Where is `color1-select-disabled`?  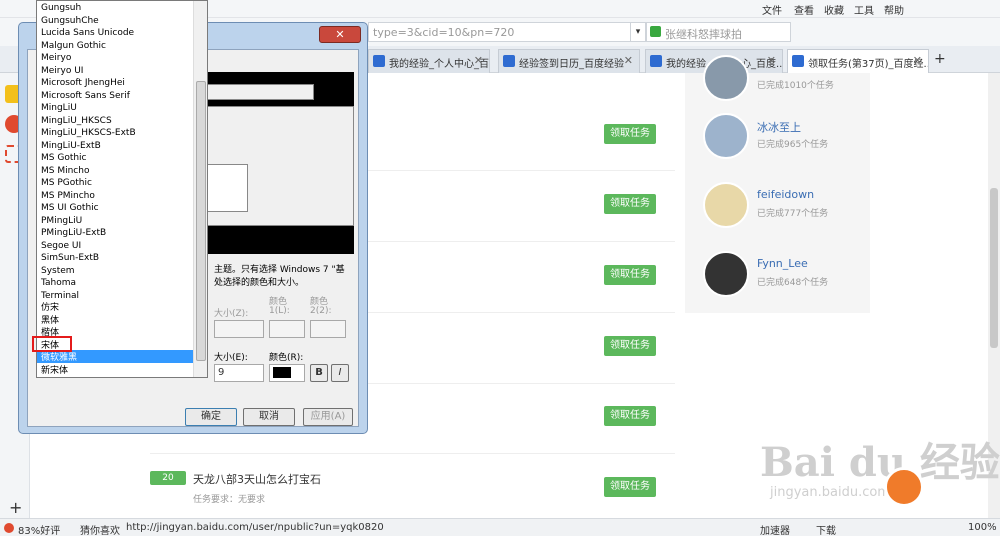 color1-select-disabled is located at coordinates (287, 329).